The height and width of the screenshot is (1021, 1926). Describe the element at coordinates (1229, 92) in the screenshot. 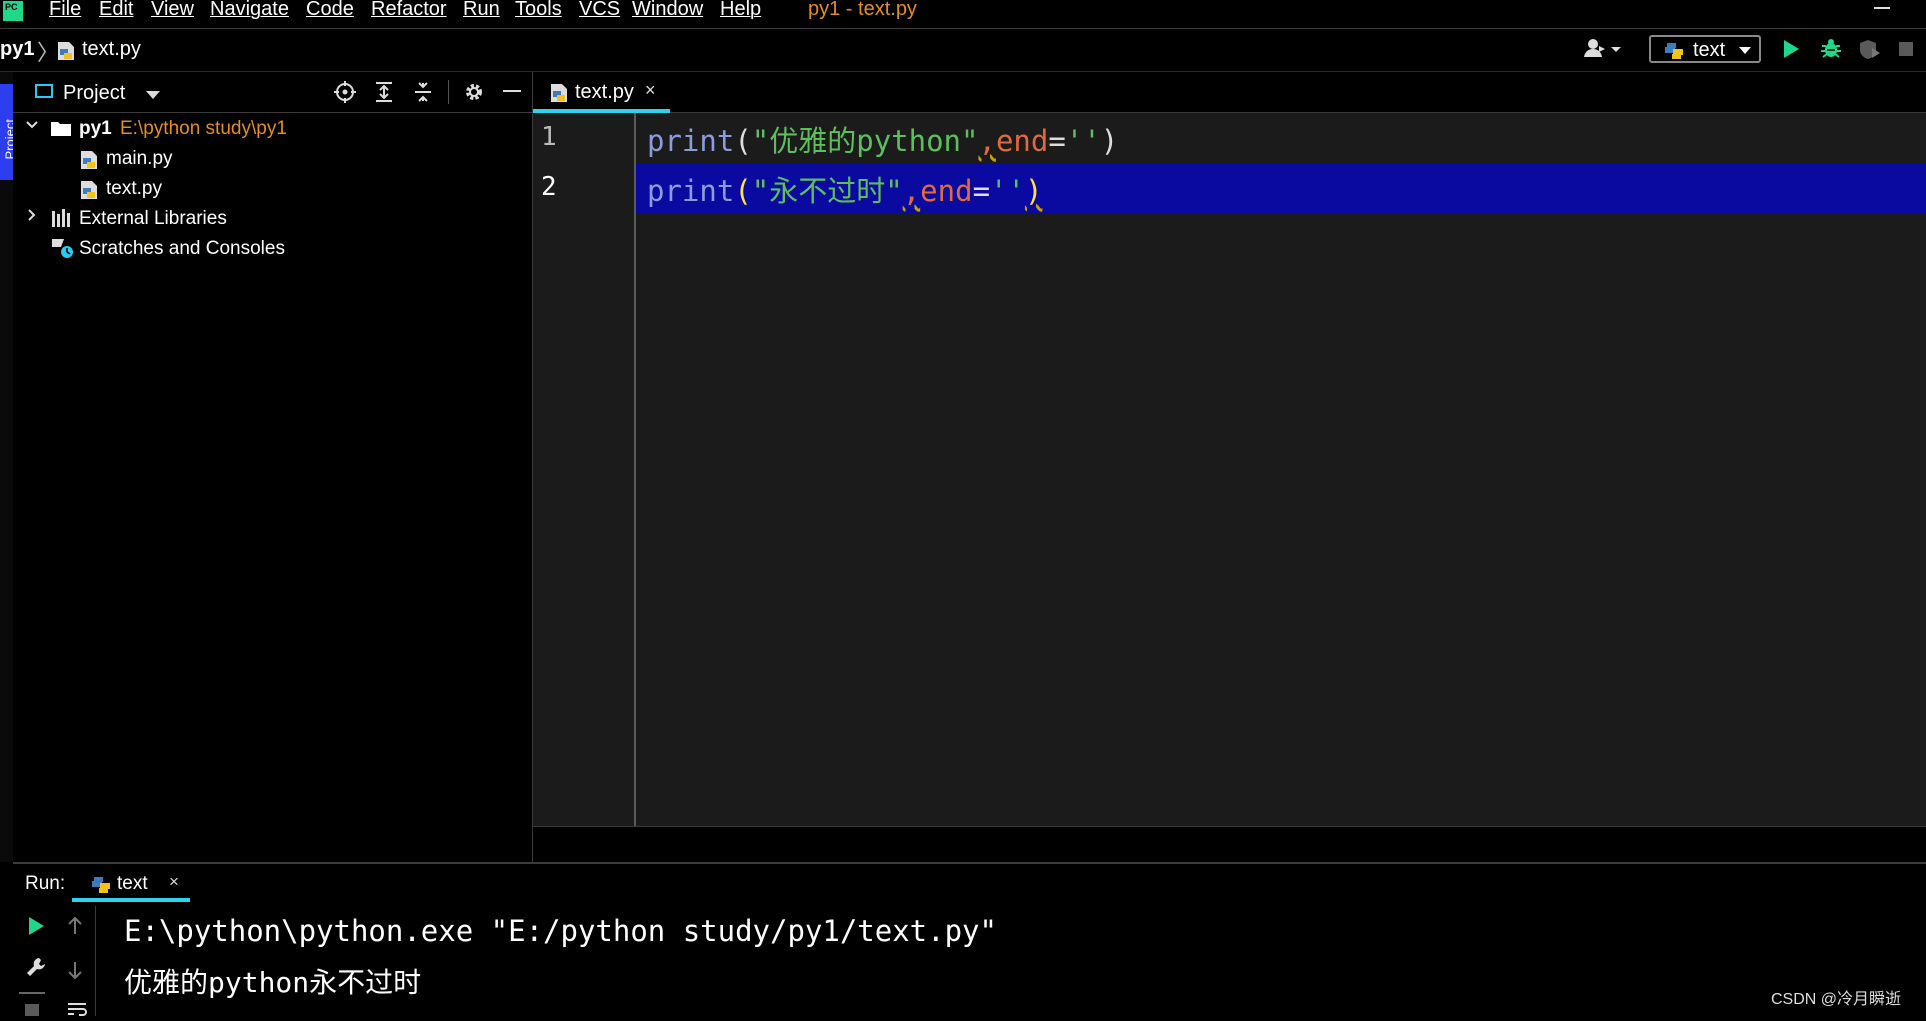

I see `editor-tab-bar: text.py ×` at that location.